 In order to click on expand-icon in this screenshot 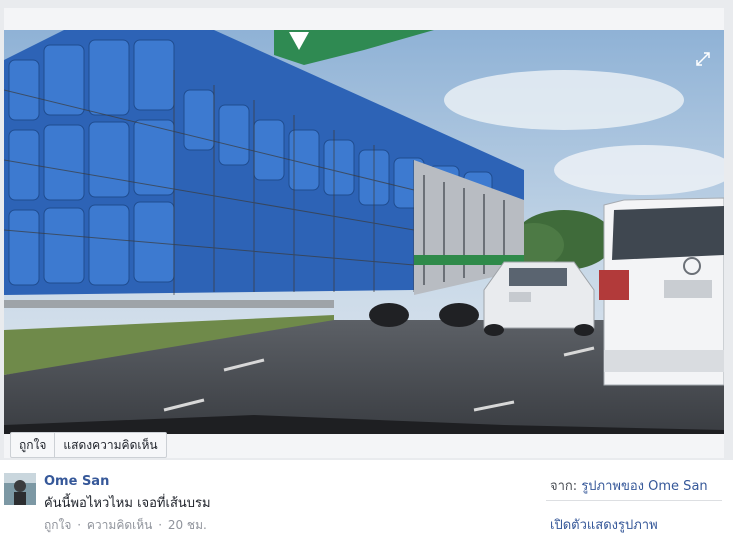, I will do `click(703, 59)`.